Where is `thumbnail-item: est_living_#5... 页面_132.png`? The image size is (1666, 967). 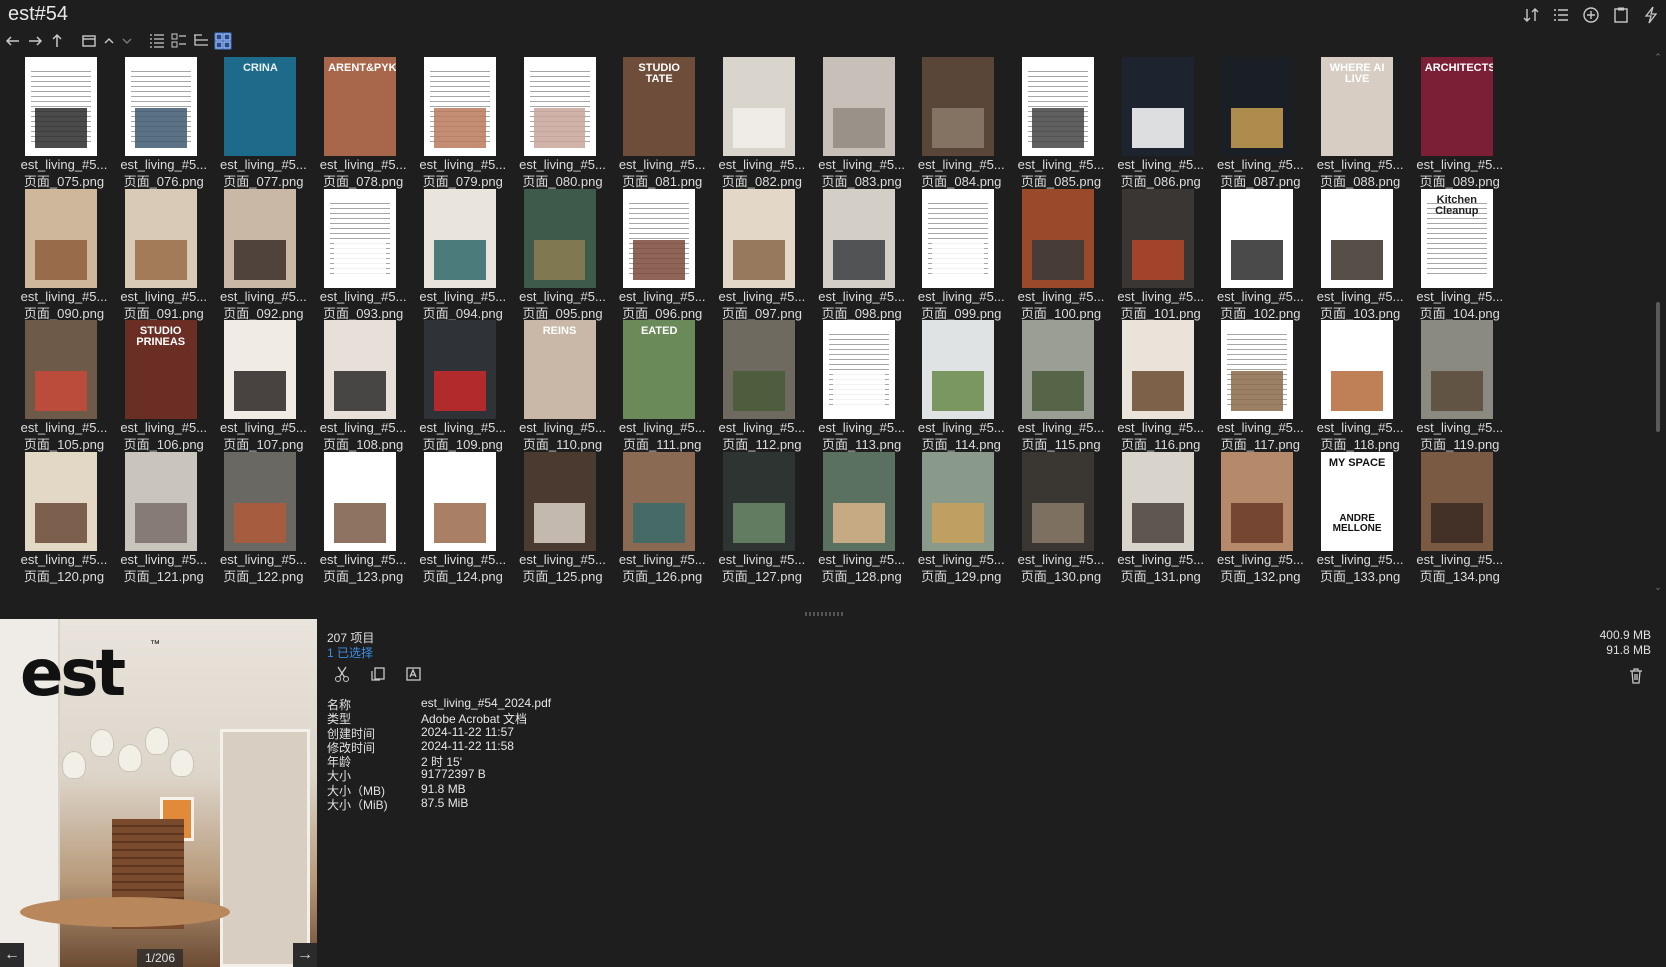
thumbnail-item: est_living_#5... 页面_132.png is located at coordinates (1257, 519).